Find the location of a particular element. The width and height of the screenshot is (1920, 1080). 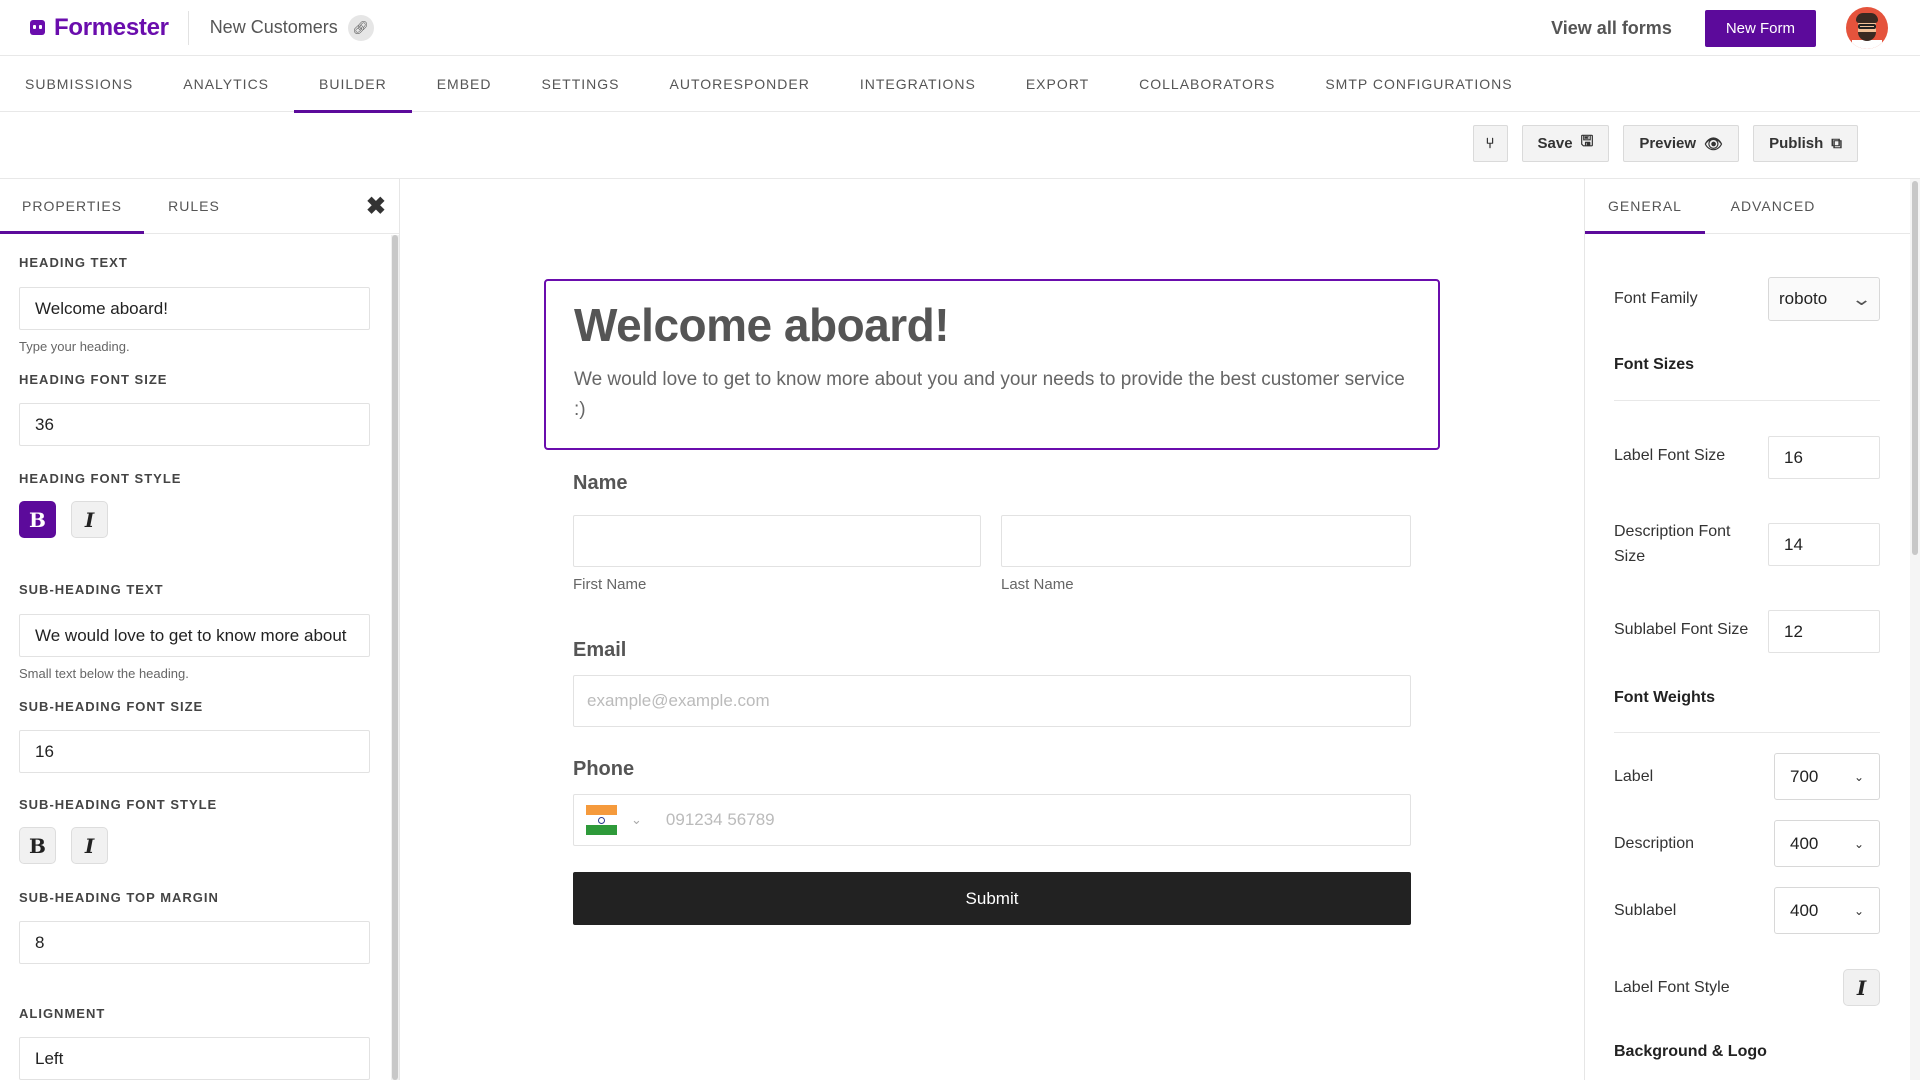

description-font-size-input: 14 is located at coordinates (1824, 544).